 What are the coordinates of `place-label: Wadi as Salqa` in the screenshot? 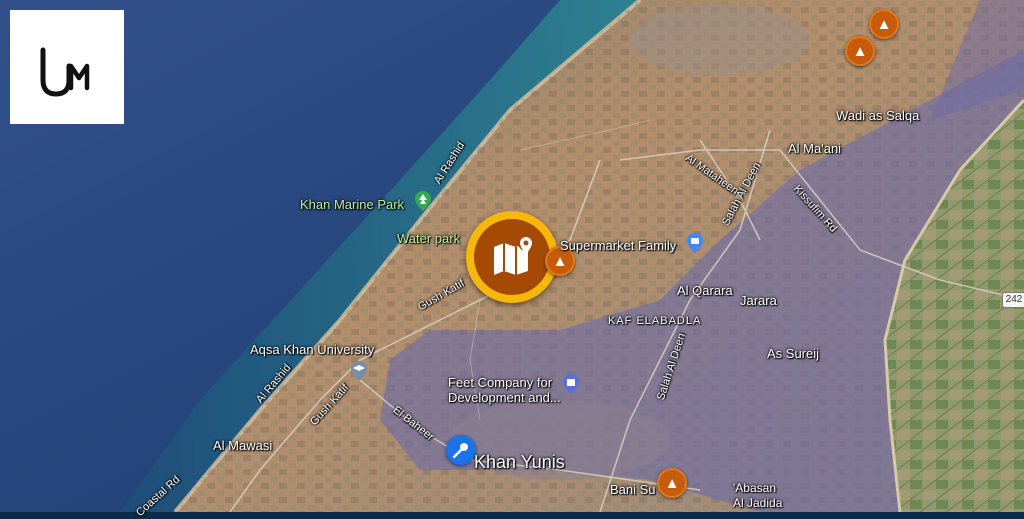 It's located at (878, 115).